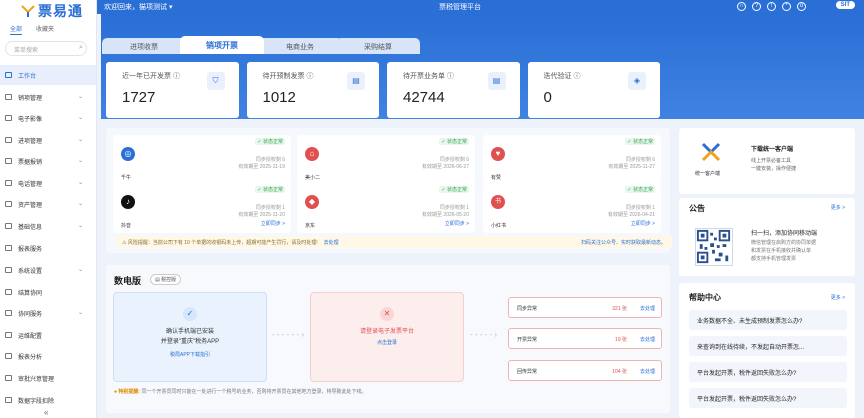 Image resolution: width=864 pixels, height=418 pixels. What do you see at coordinates (128, 154) in the screenshot?
I see `qianniu-logo-icon: ◎` at bounding box center [128, 154].